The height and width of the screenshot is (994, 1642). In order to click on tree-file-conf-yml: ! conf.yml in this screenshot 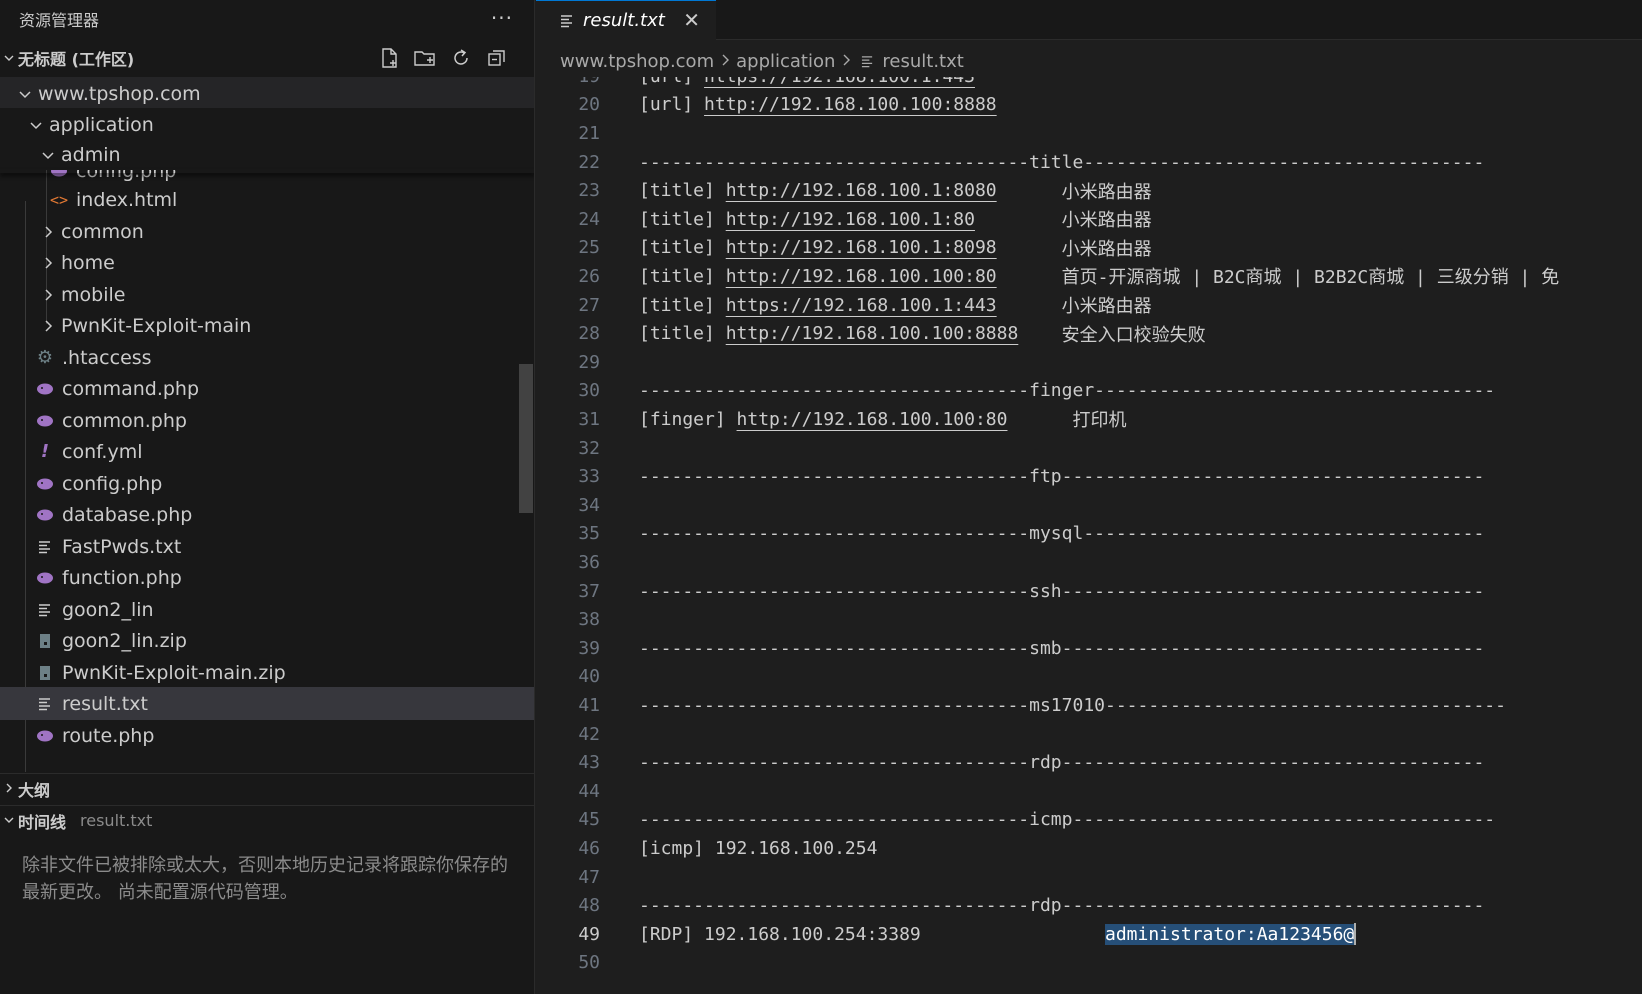, I will do `click(267, 451)`.